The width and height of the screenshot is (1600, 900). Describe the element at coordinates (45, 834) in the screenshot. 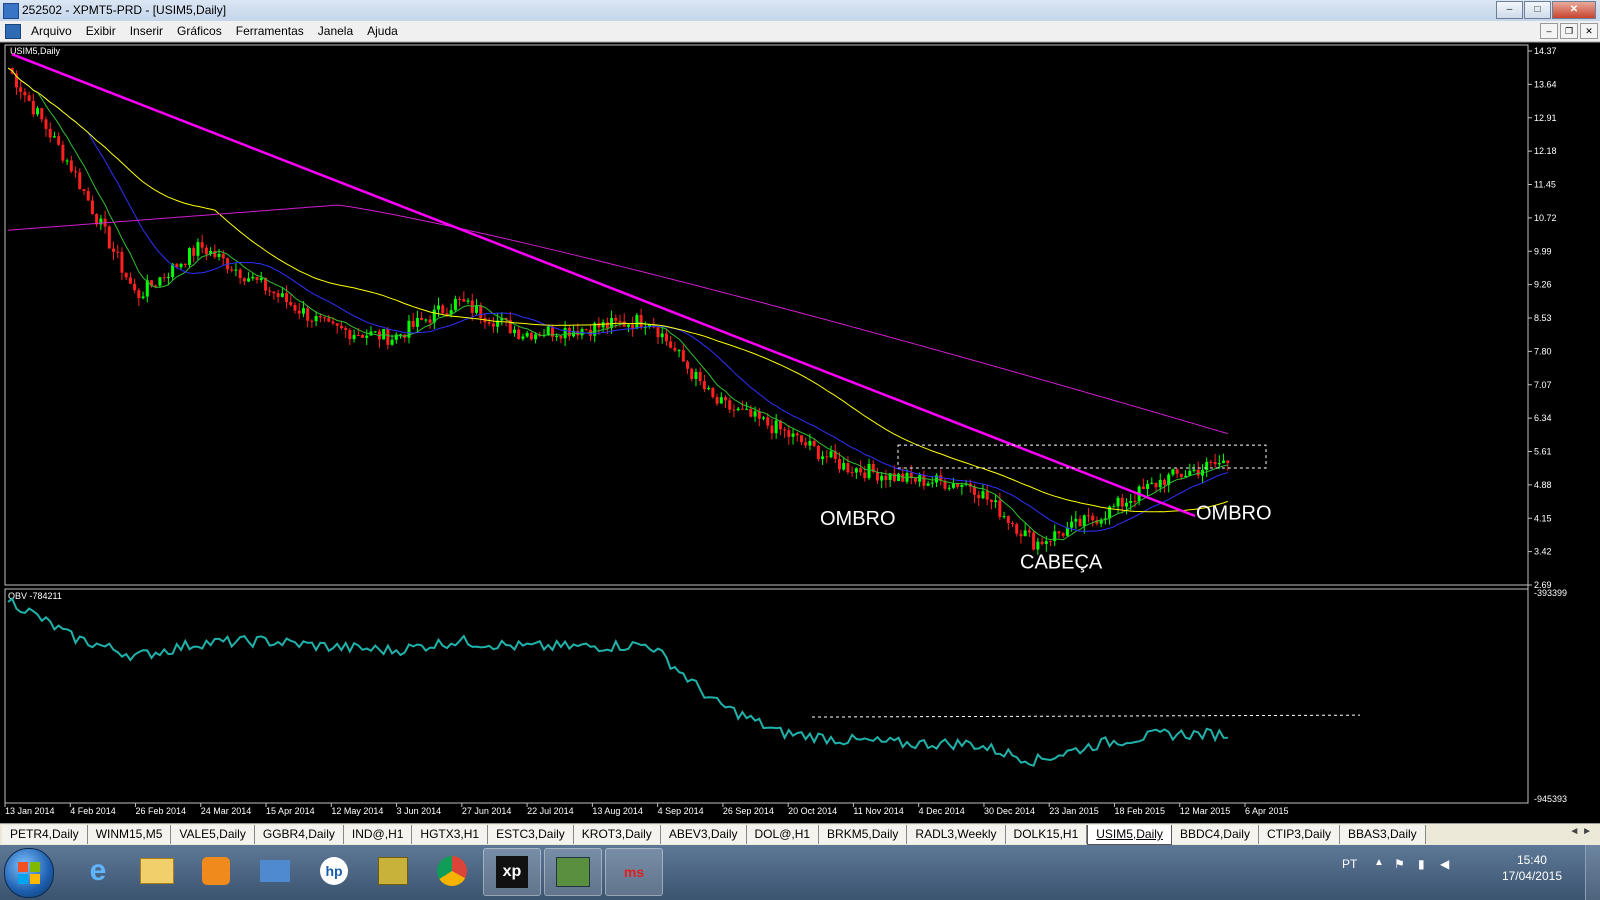

I see `tab-petr4-daily: PETR4,Daily` at that location.